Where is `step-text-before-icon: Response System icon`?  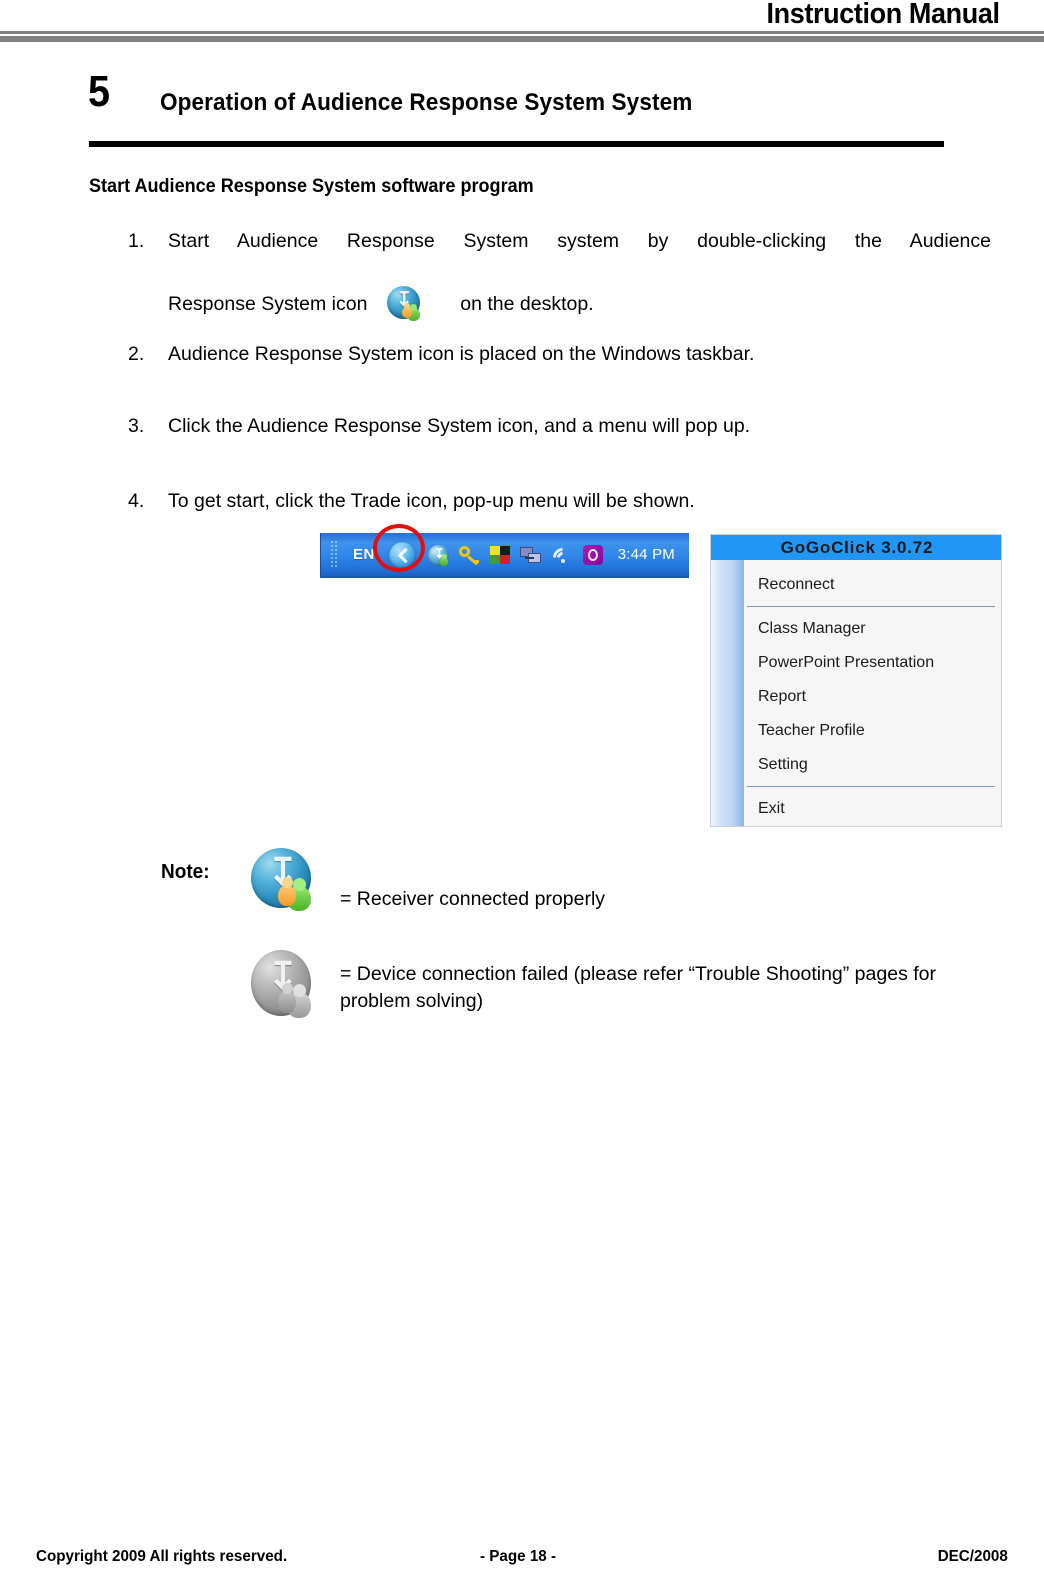 step-text-before-icon: Response System icon is located at coordinates (268, 304).